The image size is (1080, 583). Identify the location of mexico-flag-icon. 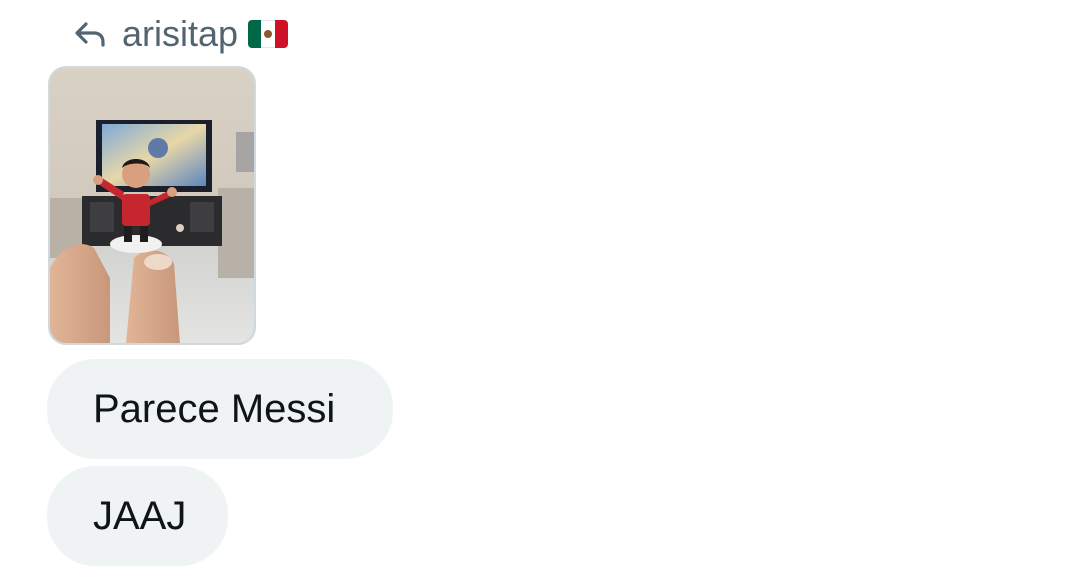
(268, 34).